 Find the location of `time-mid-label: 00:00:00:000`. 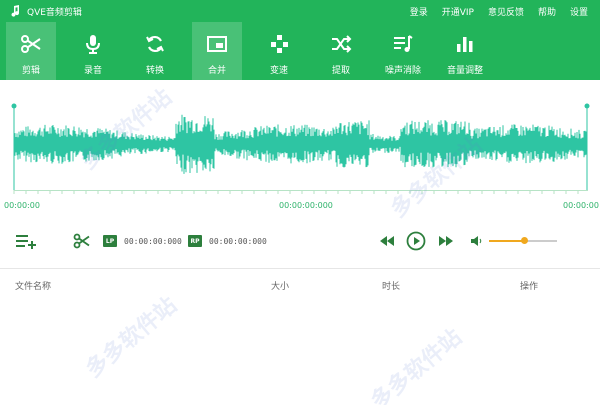

time-mid-label: 00:00:00:000 is located at coordinates (306, 205).